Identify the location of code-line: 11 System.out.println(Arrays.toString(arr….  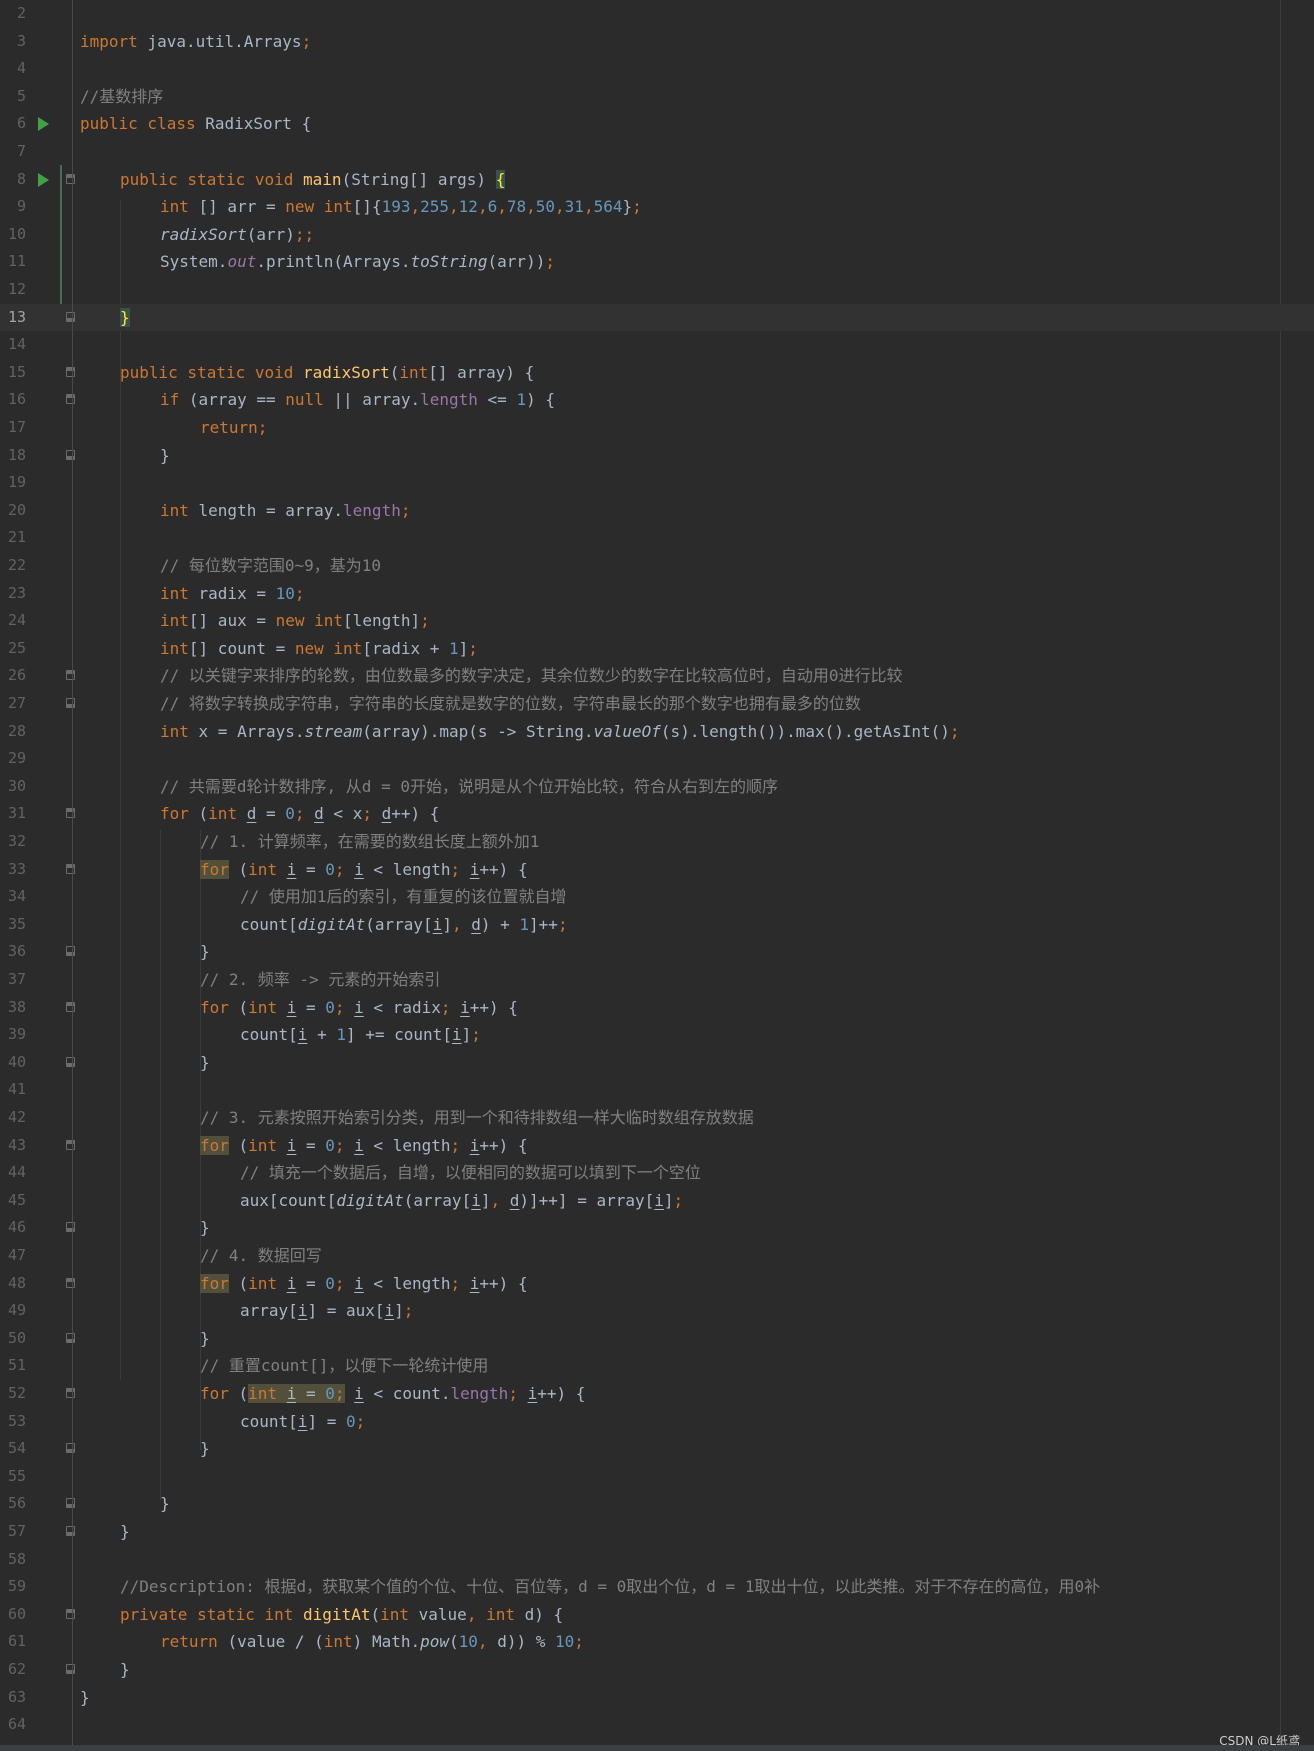
(657, 262).